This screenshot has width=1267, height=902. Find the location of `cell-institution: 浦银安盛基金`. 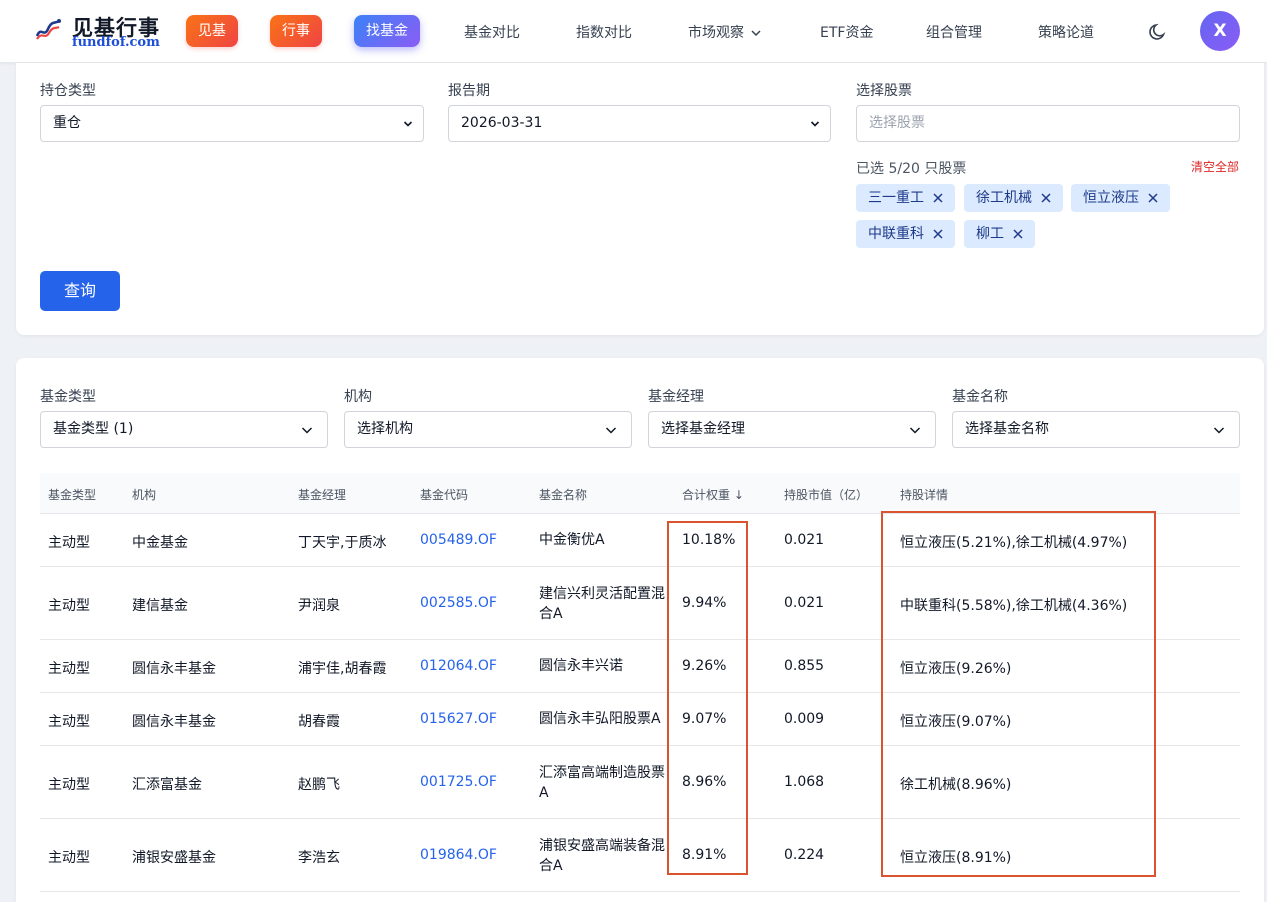

cell-institution: 浦银安盛基金 is located at coordinates (174, 858).